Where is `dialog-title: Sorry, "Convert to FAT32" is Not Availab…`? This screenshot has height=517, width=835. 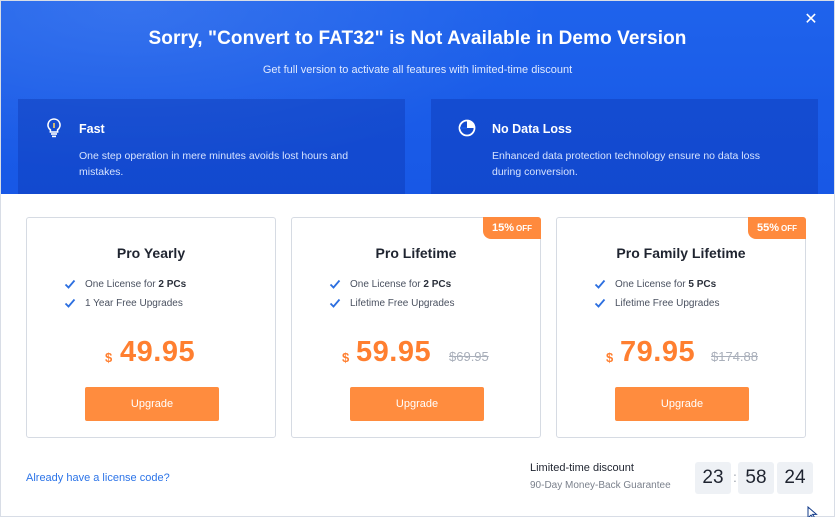
dialog-title: Sorry, "Convert to FAT32" is Not Availab… is located at coordinates (417, 38).